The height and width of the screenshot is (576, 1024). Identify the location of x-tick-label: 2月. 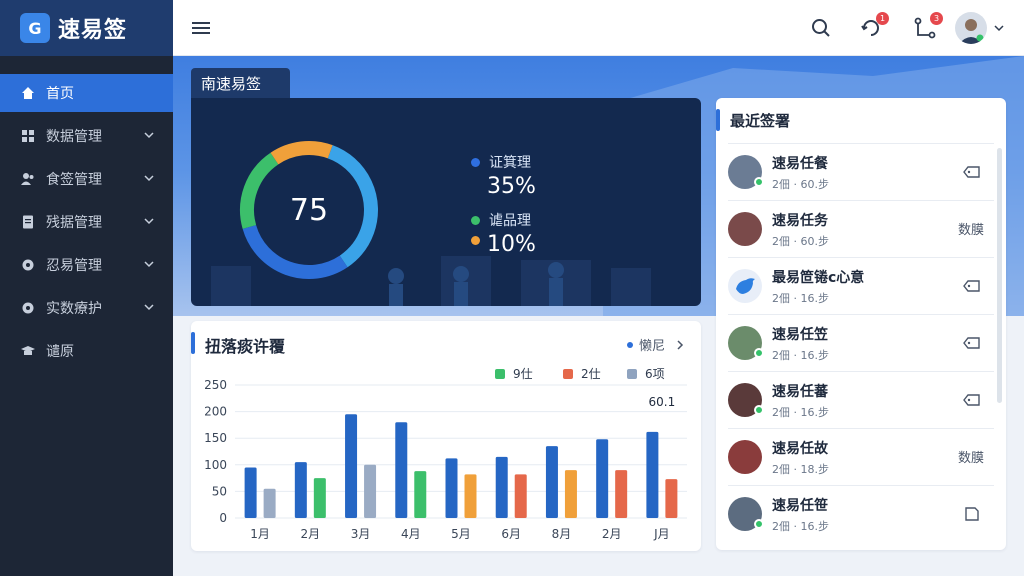
(612, 534).